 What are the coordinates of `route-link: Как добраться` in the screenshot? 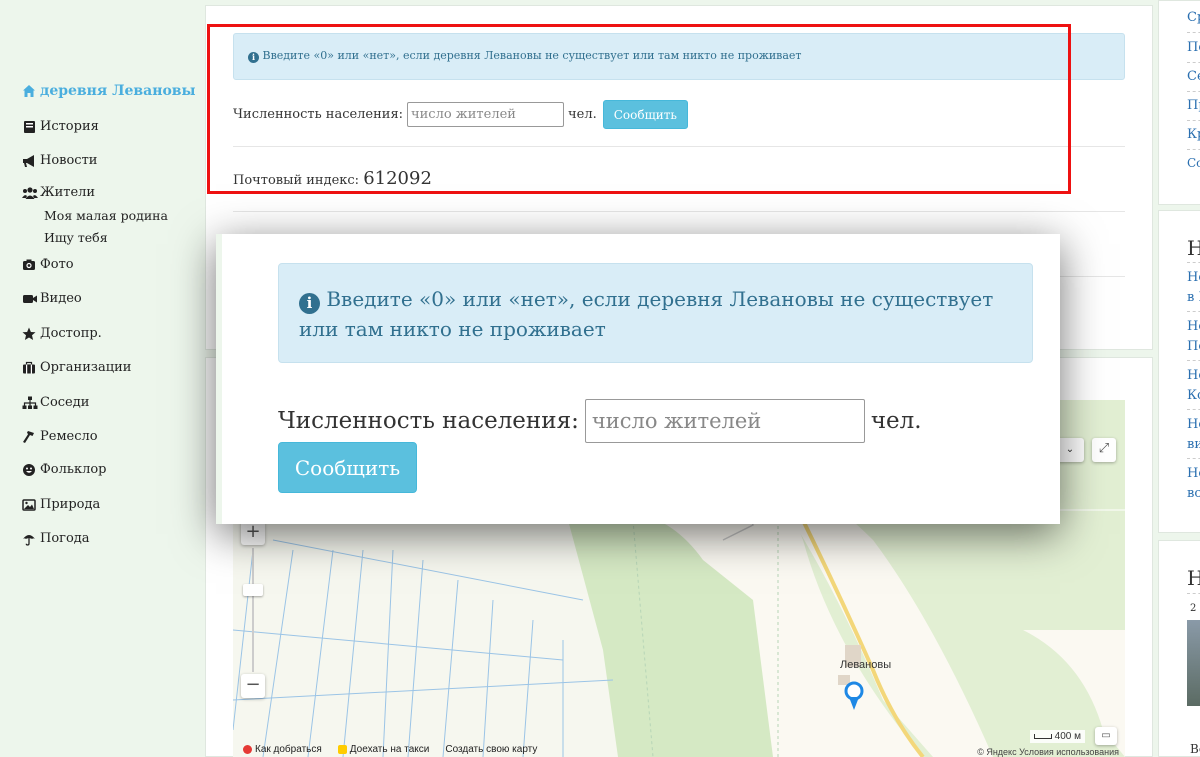 It's located at (282, 749).